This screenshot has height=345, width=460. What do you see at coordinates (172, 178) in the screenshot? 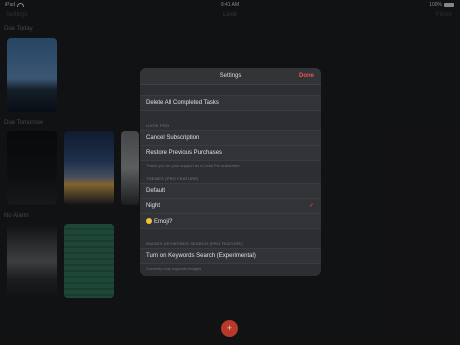
I see `themes-header: THEMES (PRO FEATURE)` at bounding box center [172, 178].